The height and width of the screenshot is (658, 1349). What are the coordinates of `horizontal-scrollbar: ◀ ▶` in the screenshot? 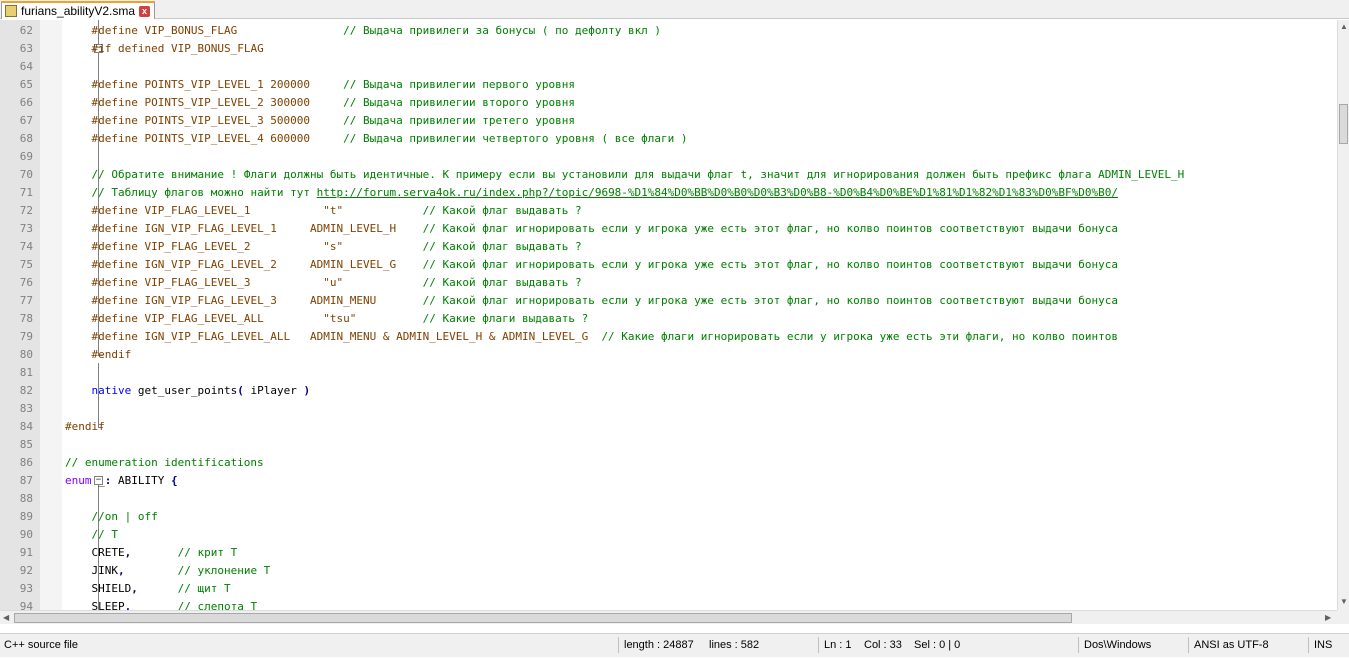 It's located at (668, 617).